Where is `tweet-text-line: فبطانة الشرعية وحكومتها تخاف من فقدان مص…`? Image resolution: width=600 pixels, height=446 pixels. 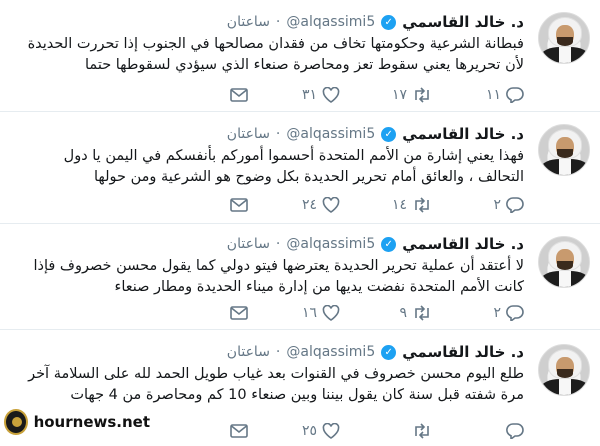
tweet-text-line: فبطانة الشرعية وحكومتها تخاف من فقدان مص… is located at coordinates (275, 44).